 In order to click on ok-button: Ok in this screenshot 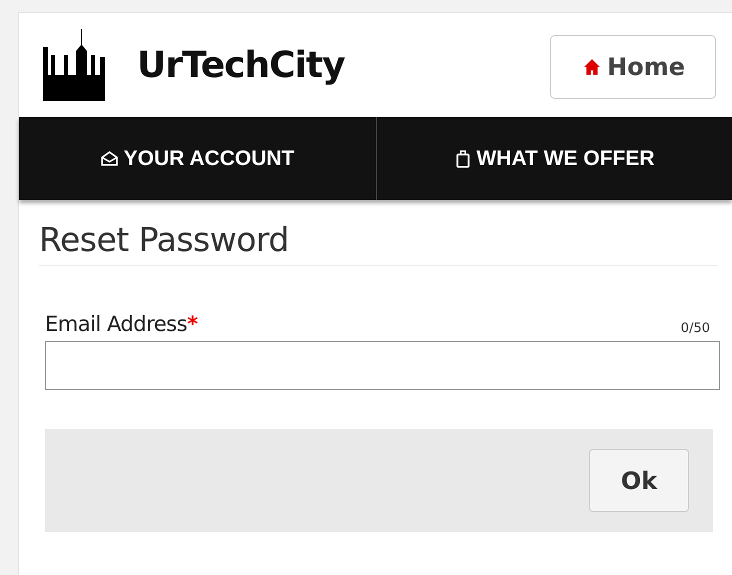, I will do `click(639, 480)`.